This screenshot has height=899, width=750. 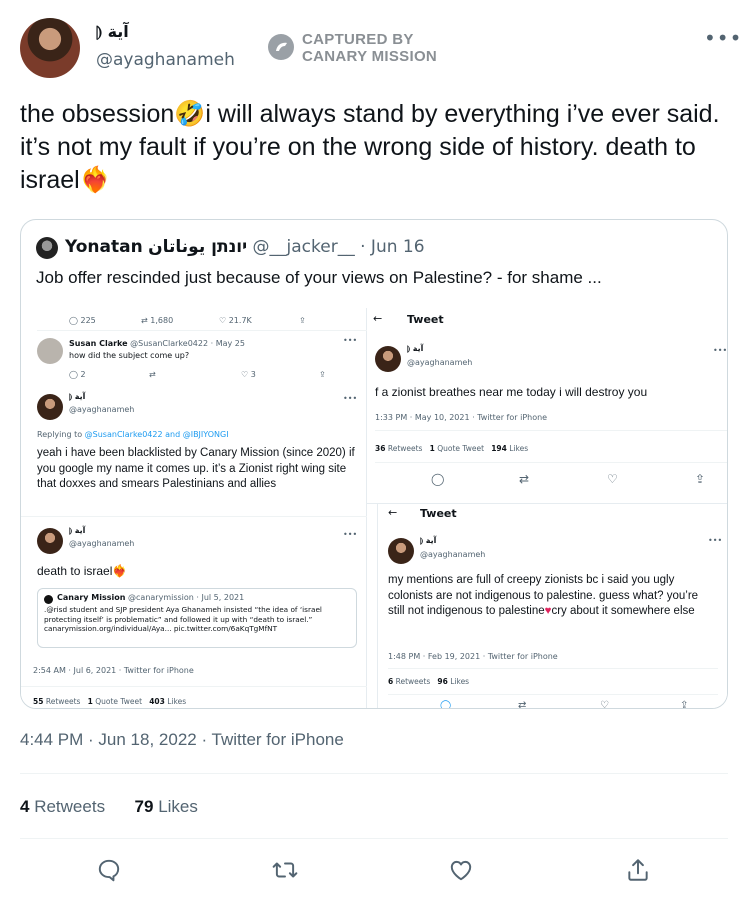 What do you see at coordinates (162, 320) in the screenshot?
I see `left-top-retweets: 1,680` at bounding box center [162, 320].